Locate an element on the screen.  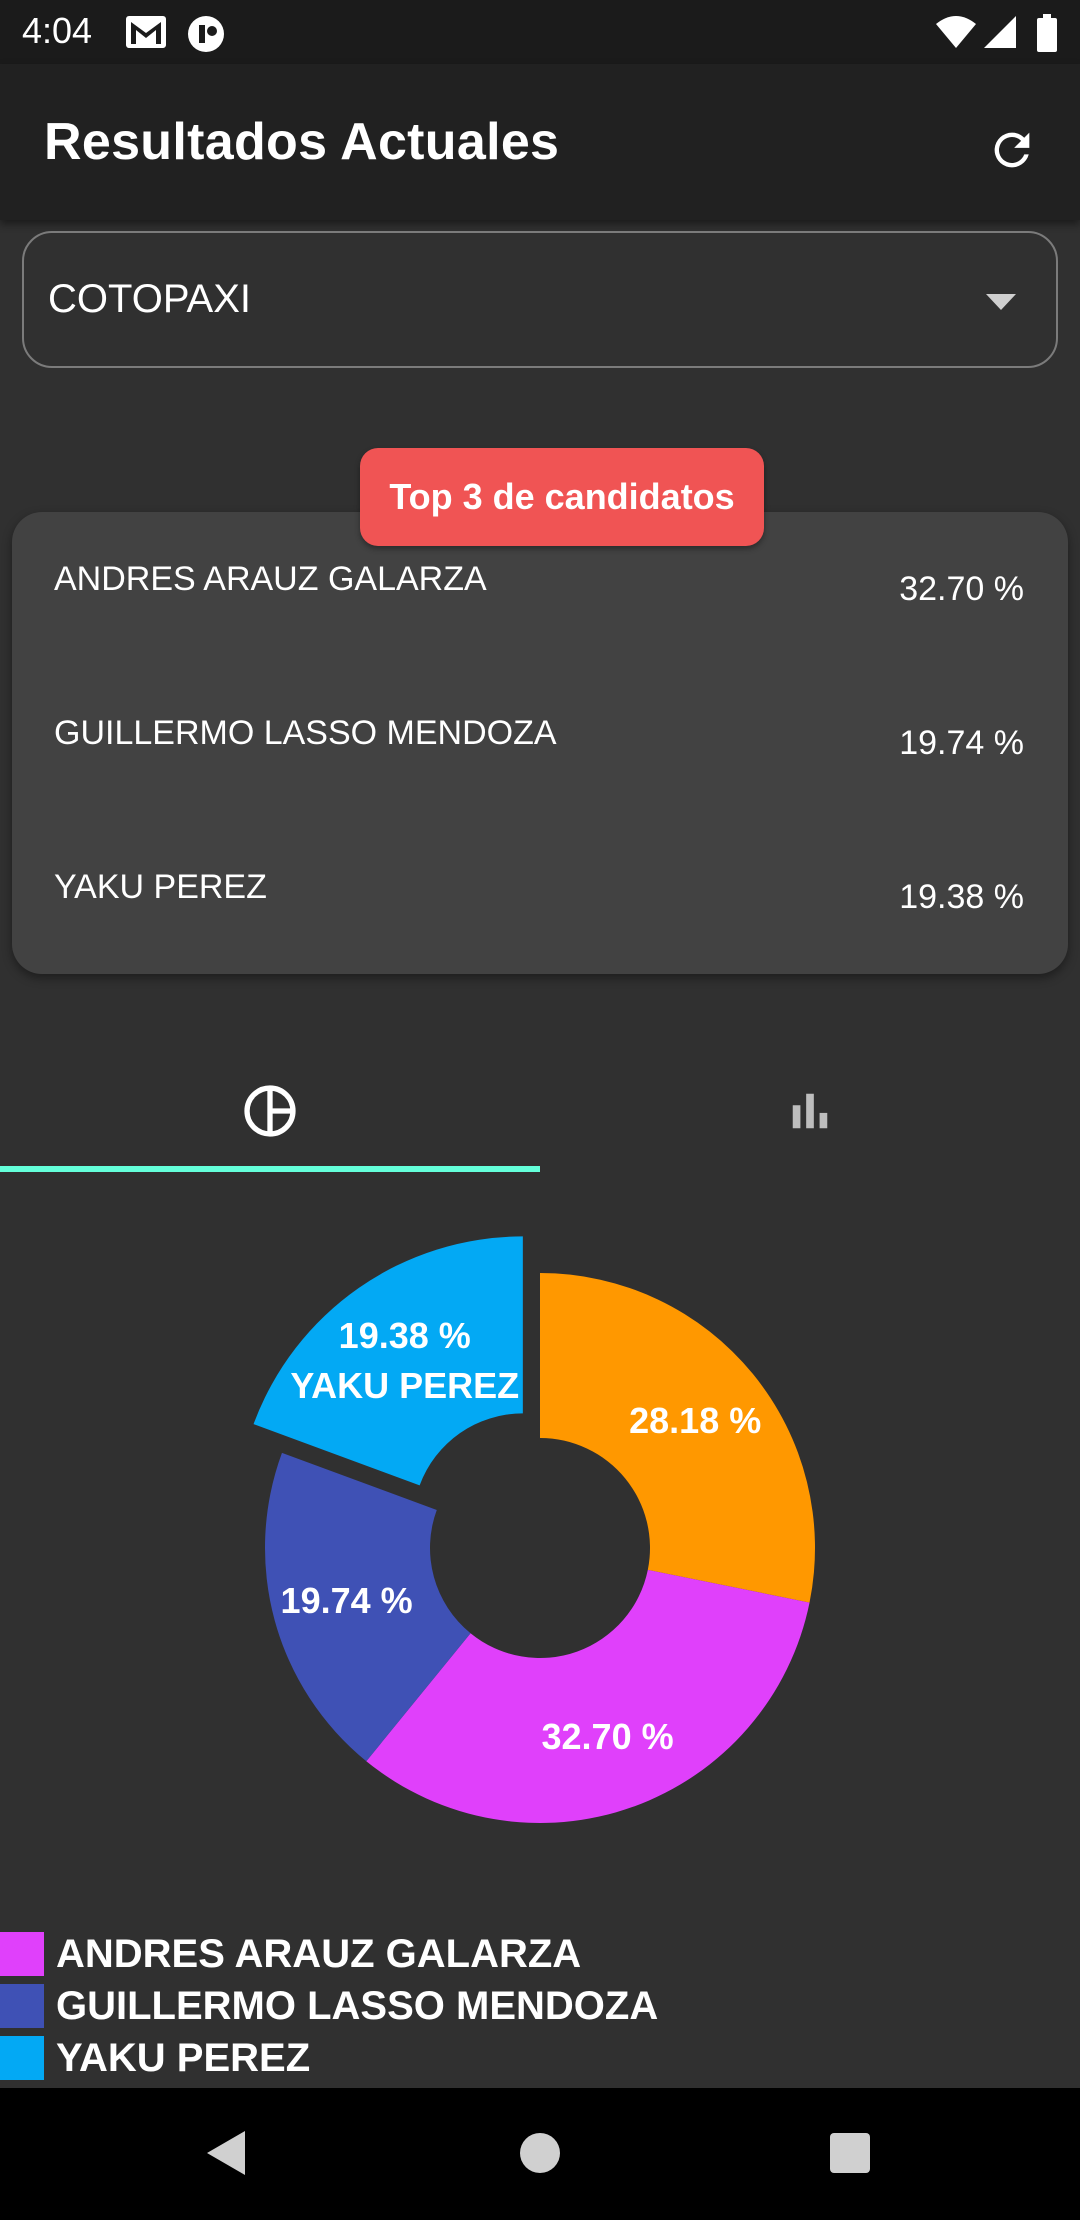
donut-chart: 28.18 %32.70 %19.74 %19.38 % YAKU PEREZ is located at coordinates (534, 1529).